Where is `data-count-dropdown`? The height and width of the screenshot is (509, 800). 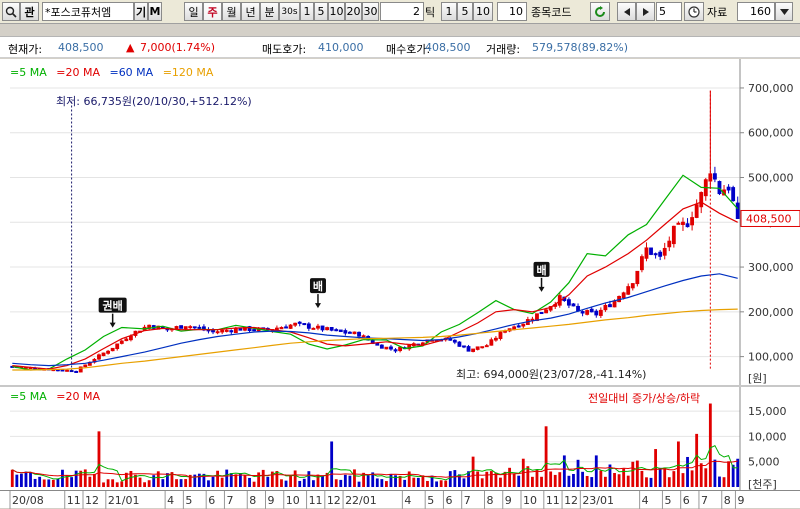 data-count-dropdown is located at coordinates (784, 11).